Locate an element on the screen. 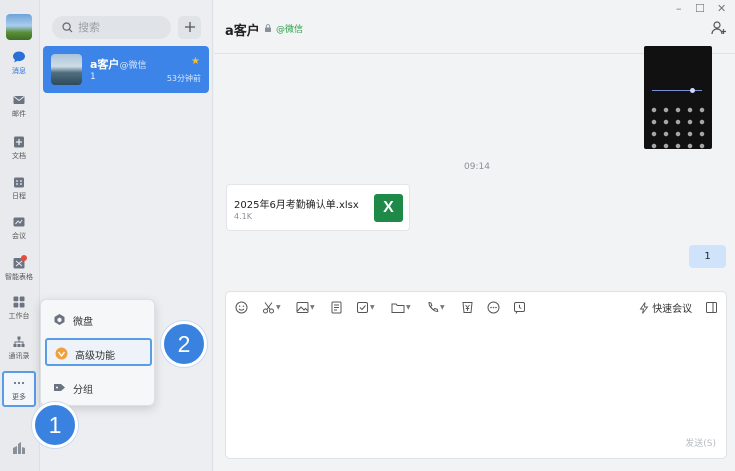 The image size is (735, 471). rail-item-label: 更多 is located at coordinates (19, 397).